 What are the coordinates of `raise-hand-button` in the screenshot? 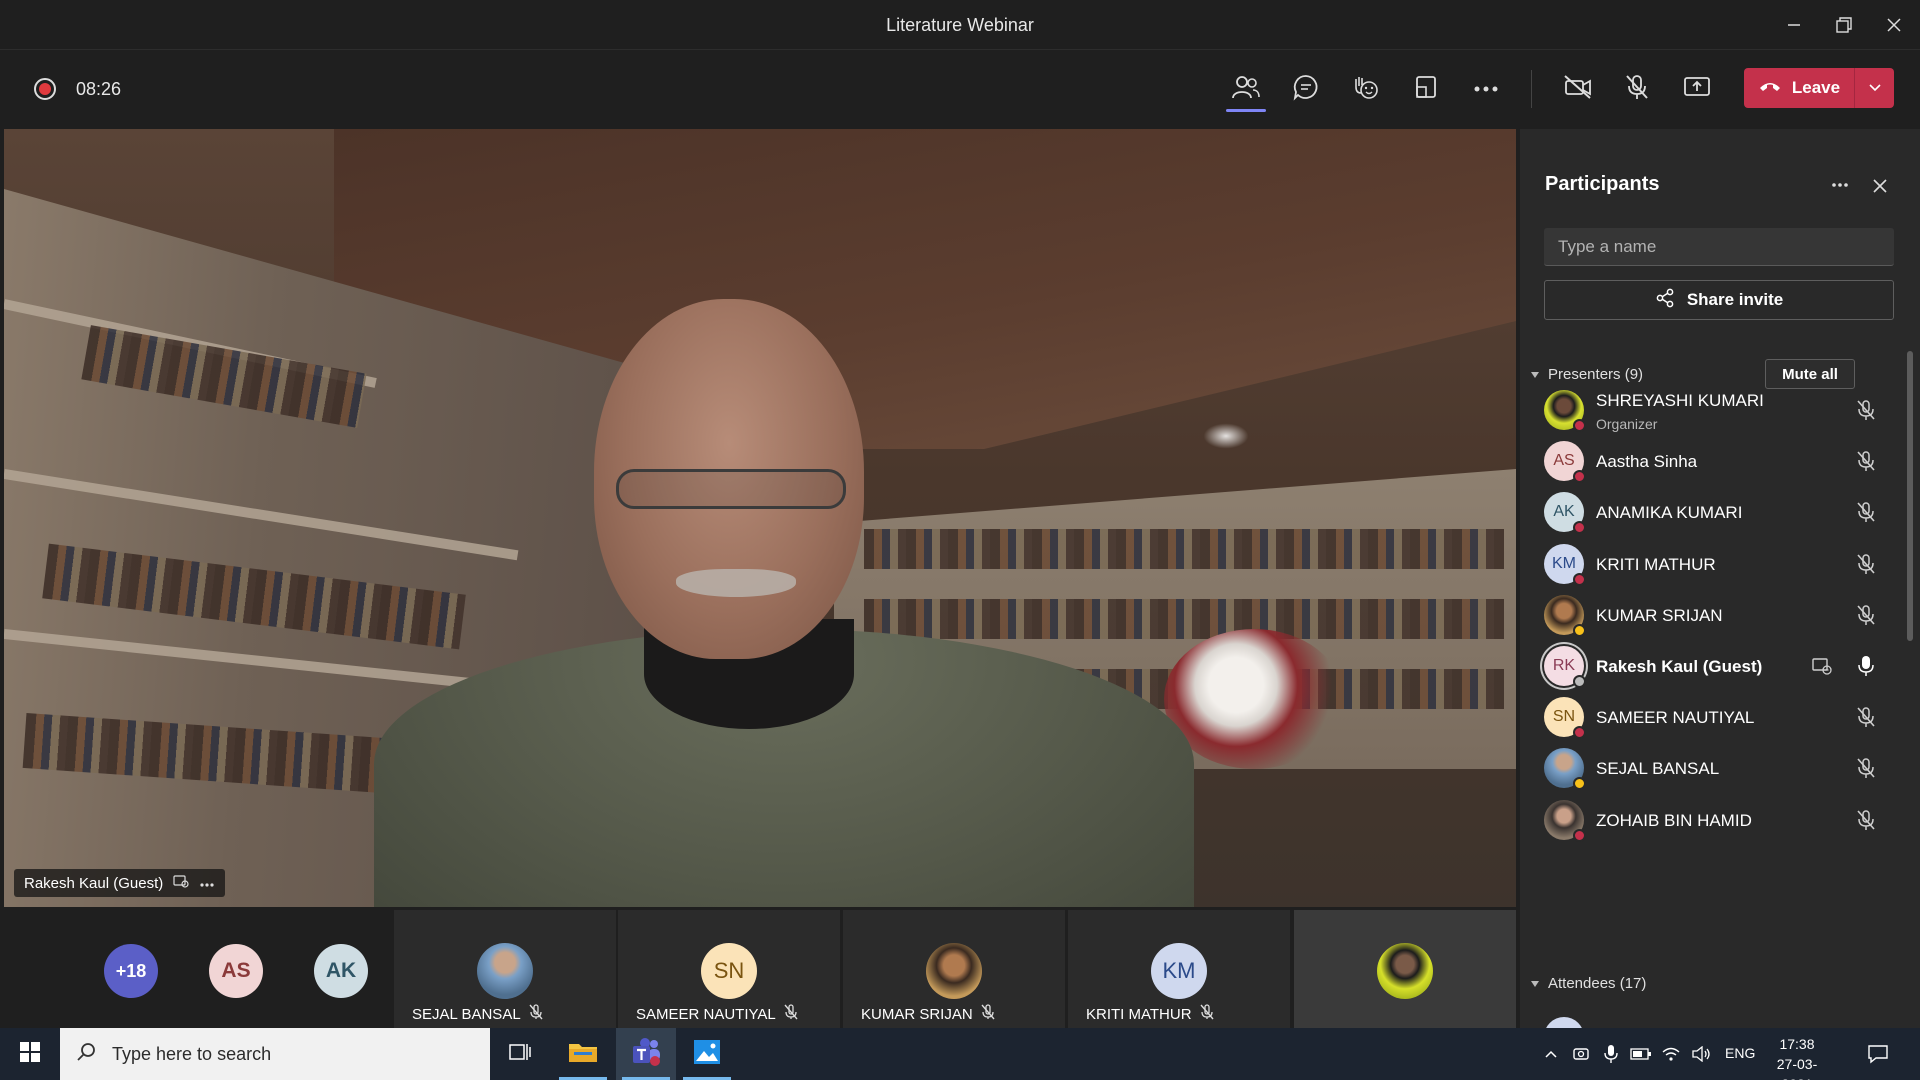 It's located at (1366, 89).